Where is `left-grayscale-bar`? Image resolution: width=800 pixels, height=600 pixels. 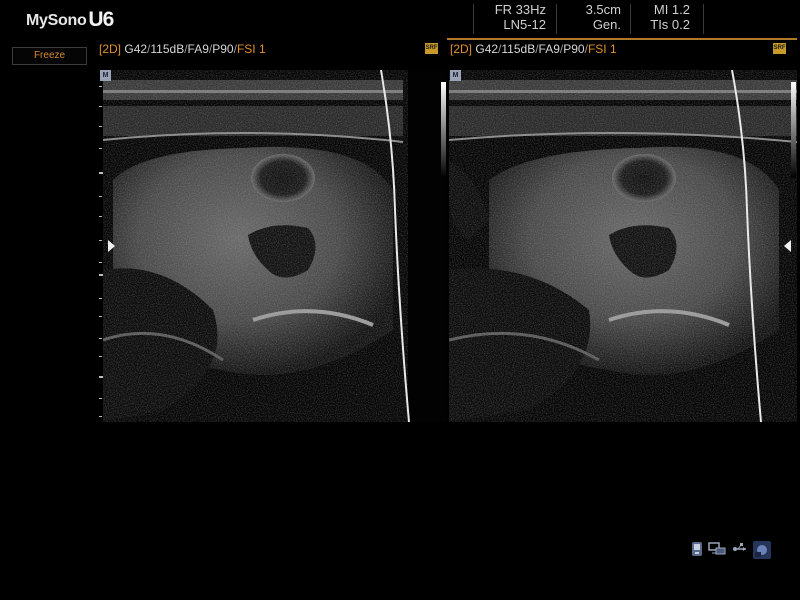
left-grayscale-bar is located at coordinates (443, 130).